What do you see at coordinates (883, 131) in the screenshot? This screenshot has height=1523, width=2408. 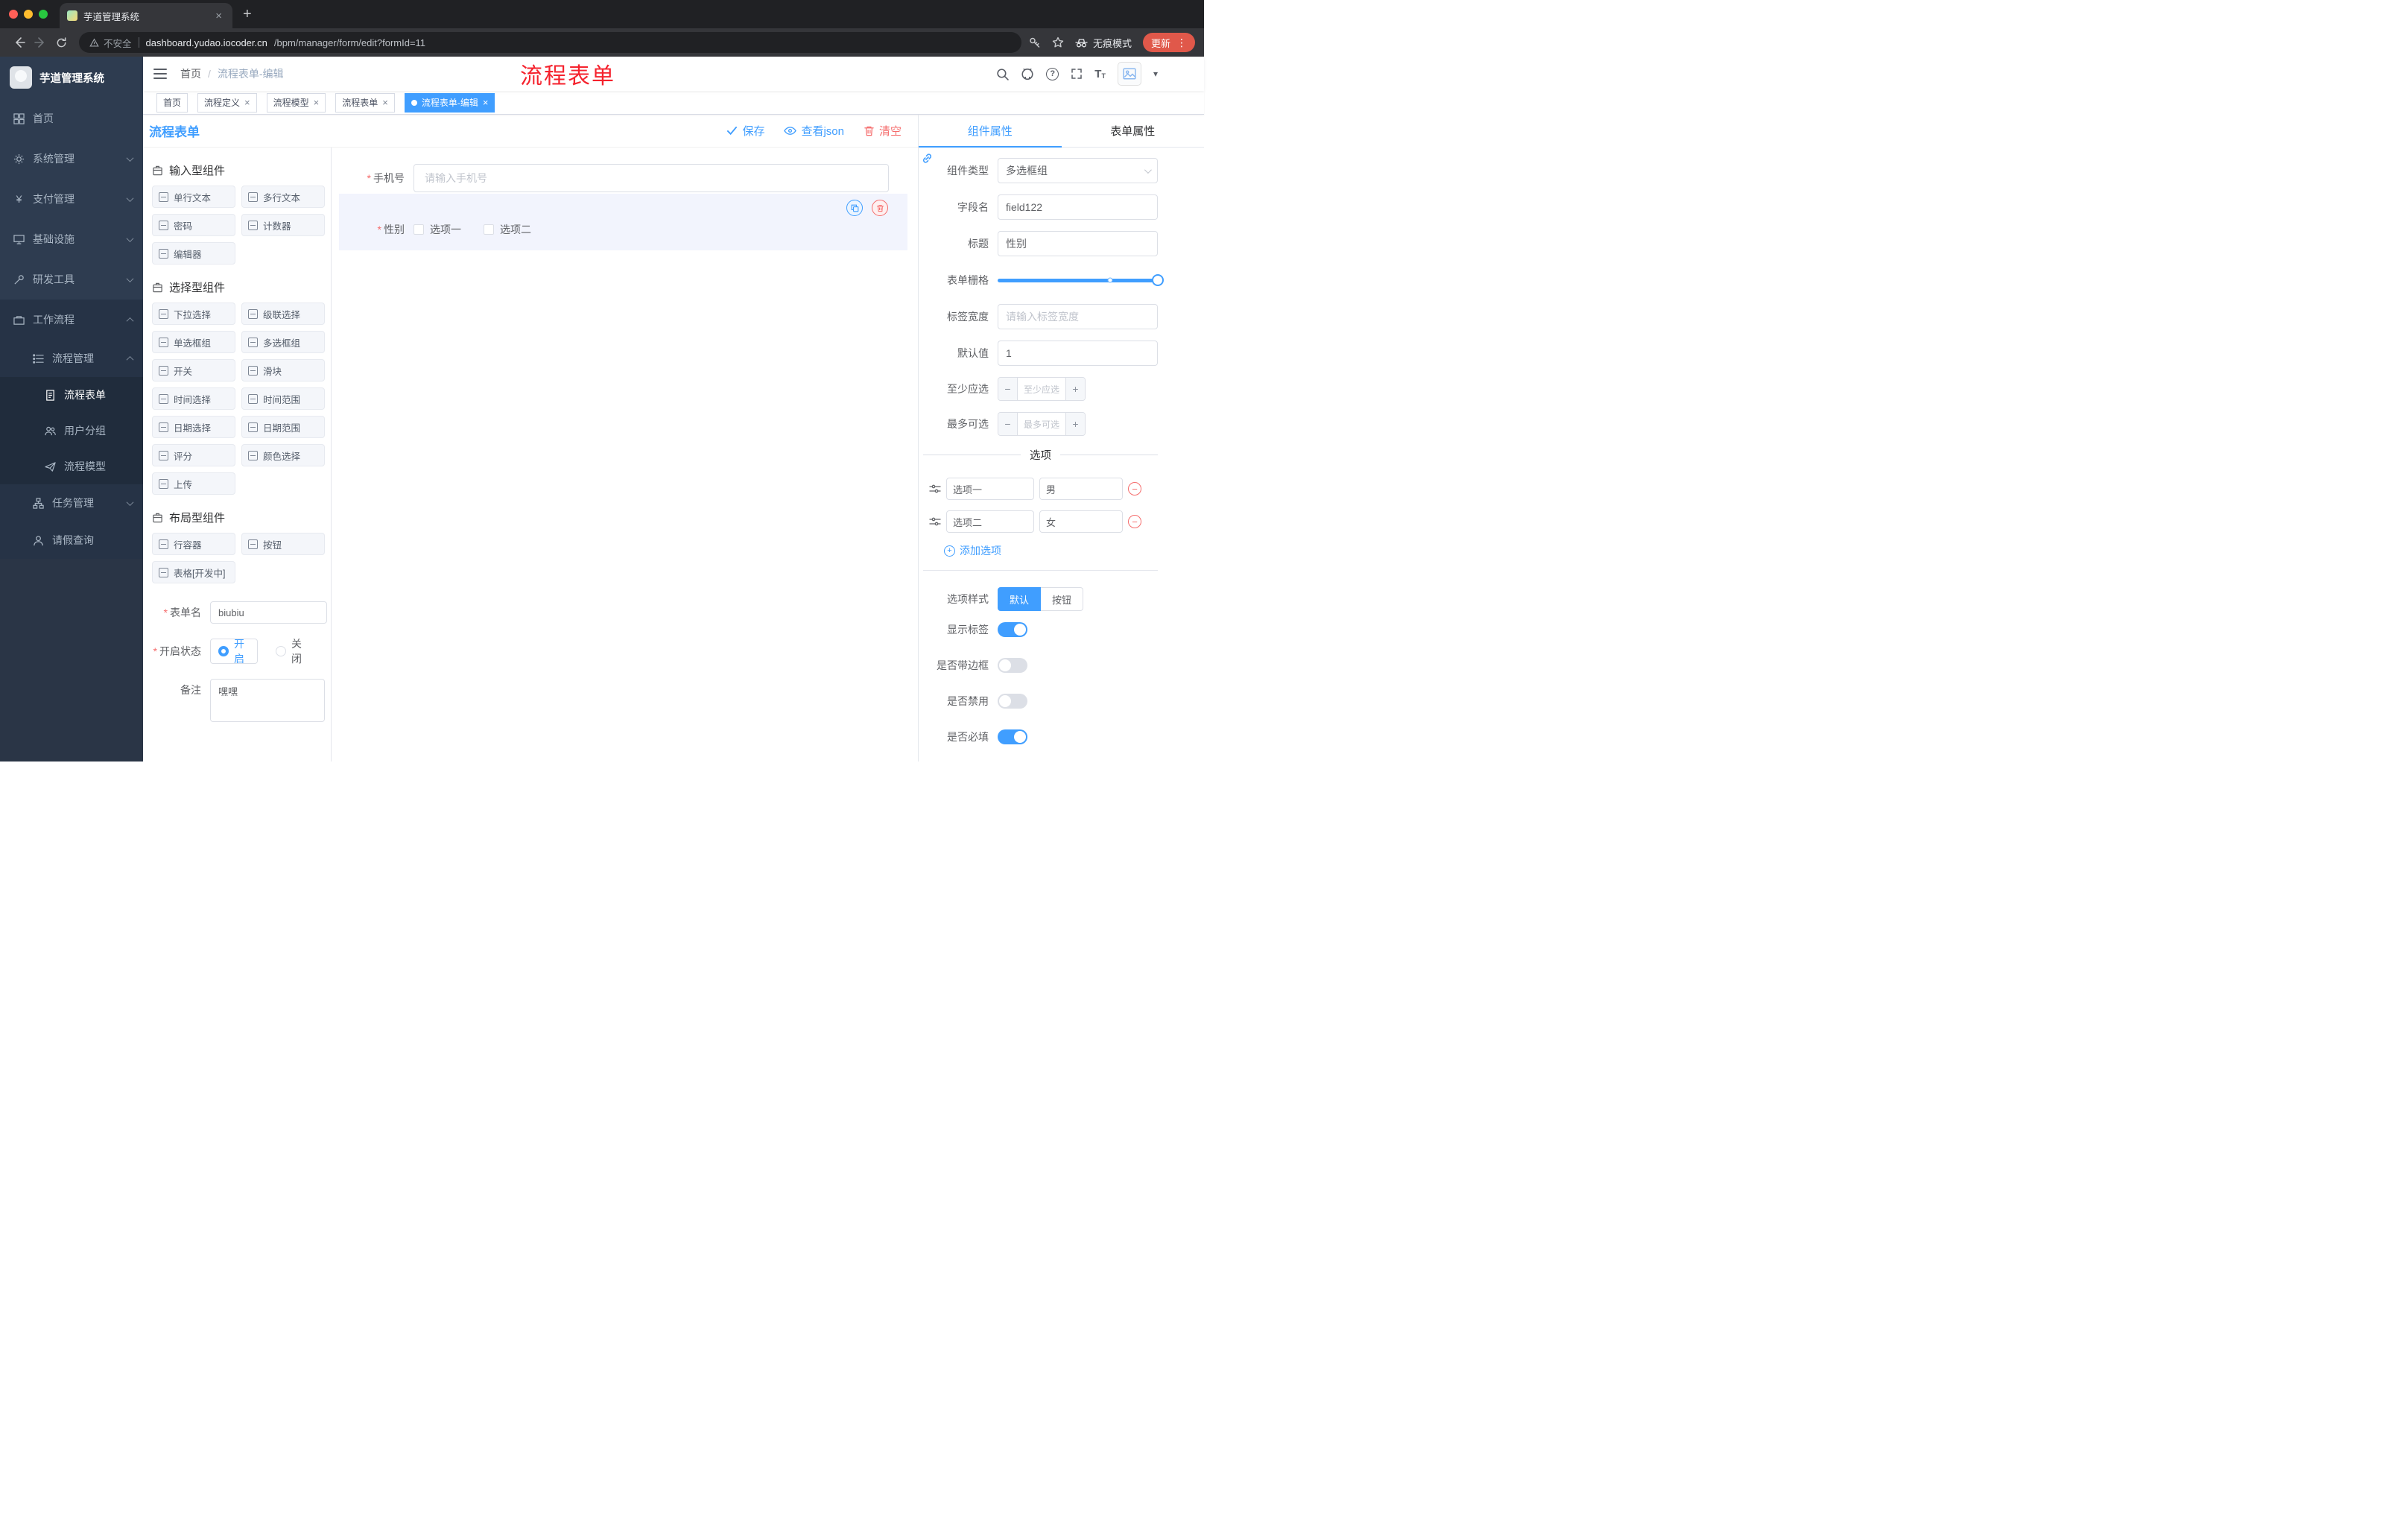 I see `clear-button: 清空` at bounding box center [883, 131].